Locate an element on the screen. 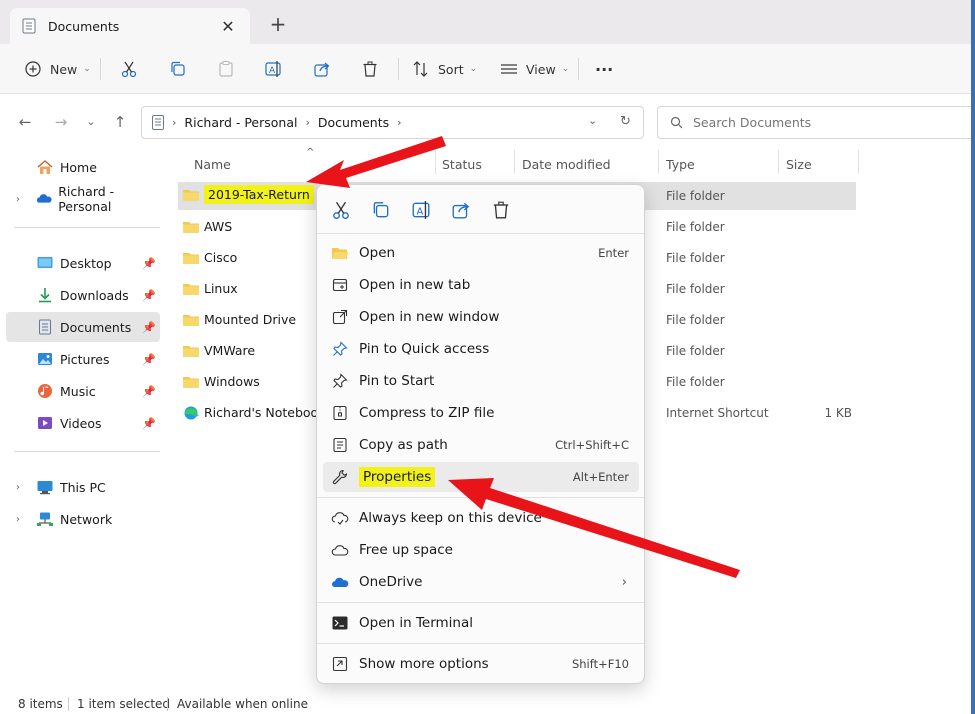  menu-item-pin-quick-access: Pin to Quick access is located at coordinates (481, 349).